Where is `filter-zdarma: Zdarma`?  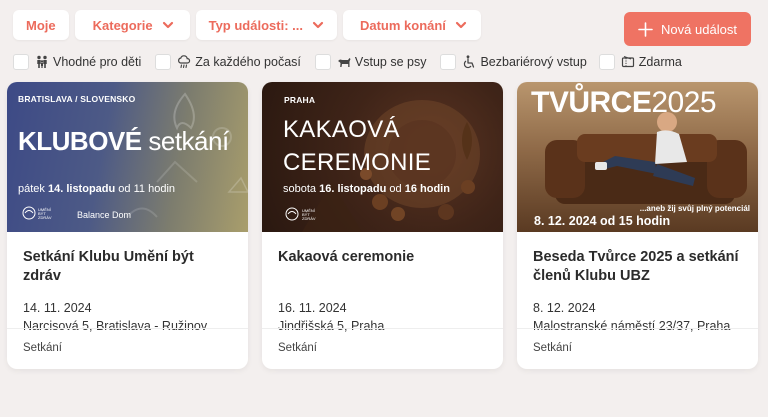 filter-zdarma: Zdarma is located at coordinates (640, 62).